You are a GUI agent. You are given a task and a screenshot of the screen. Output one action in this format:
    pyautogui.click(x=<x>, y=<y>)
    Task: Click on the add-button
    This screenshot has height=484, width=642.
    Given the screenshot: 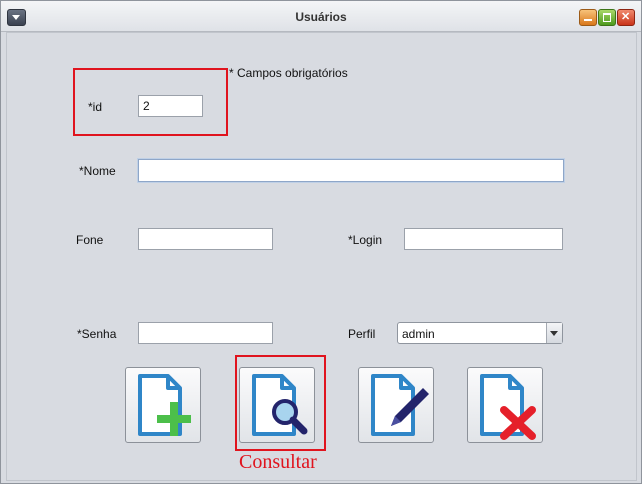 What is the action you would take?
    pyautogui.click(x=163, y=405)
    